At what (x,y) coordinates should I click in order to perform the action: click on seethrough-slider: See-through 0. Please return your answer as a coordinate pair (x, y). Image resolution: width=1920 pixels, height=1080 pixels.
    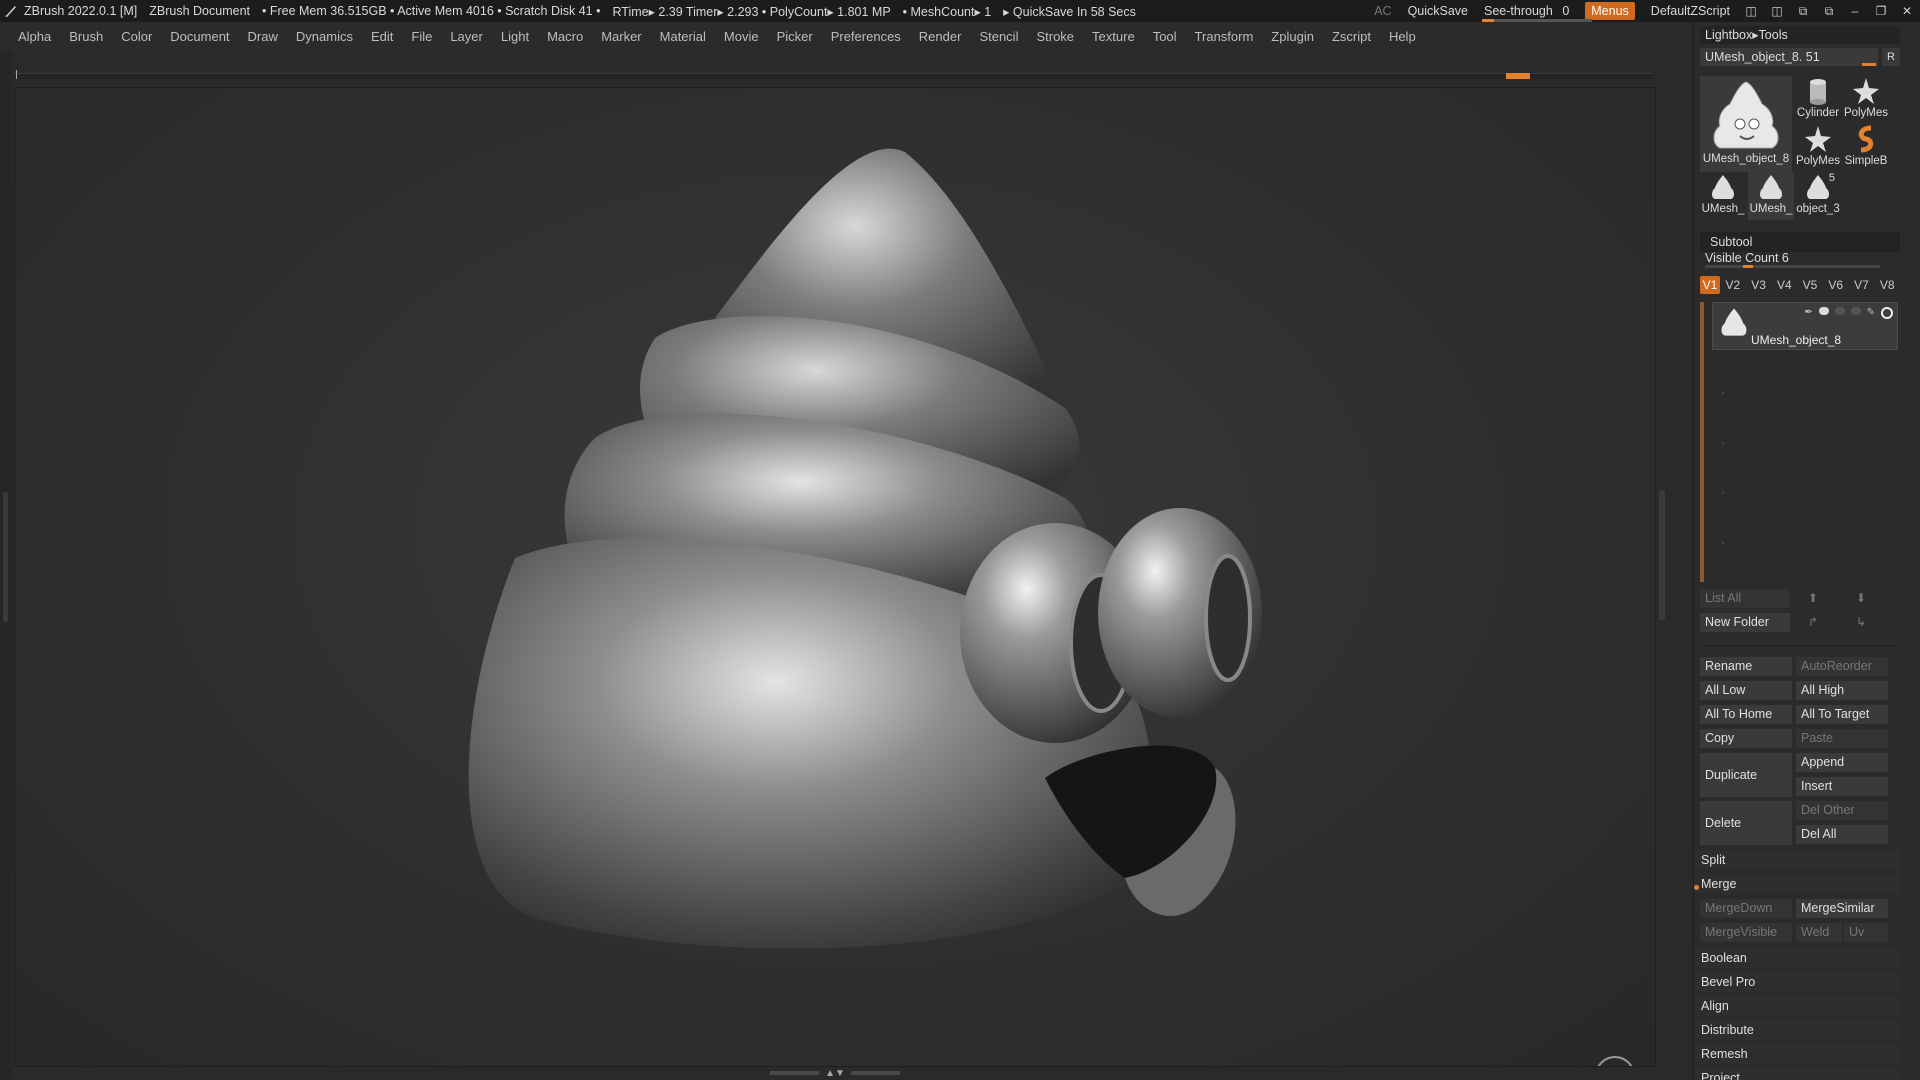
    Looking at the image, I should click on (1534, 13).